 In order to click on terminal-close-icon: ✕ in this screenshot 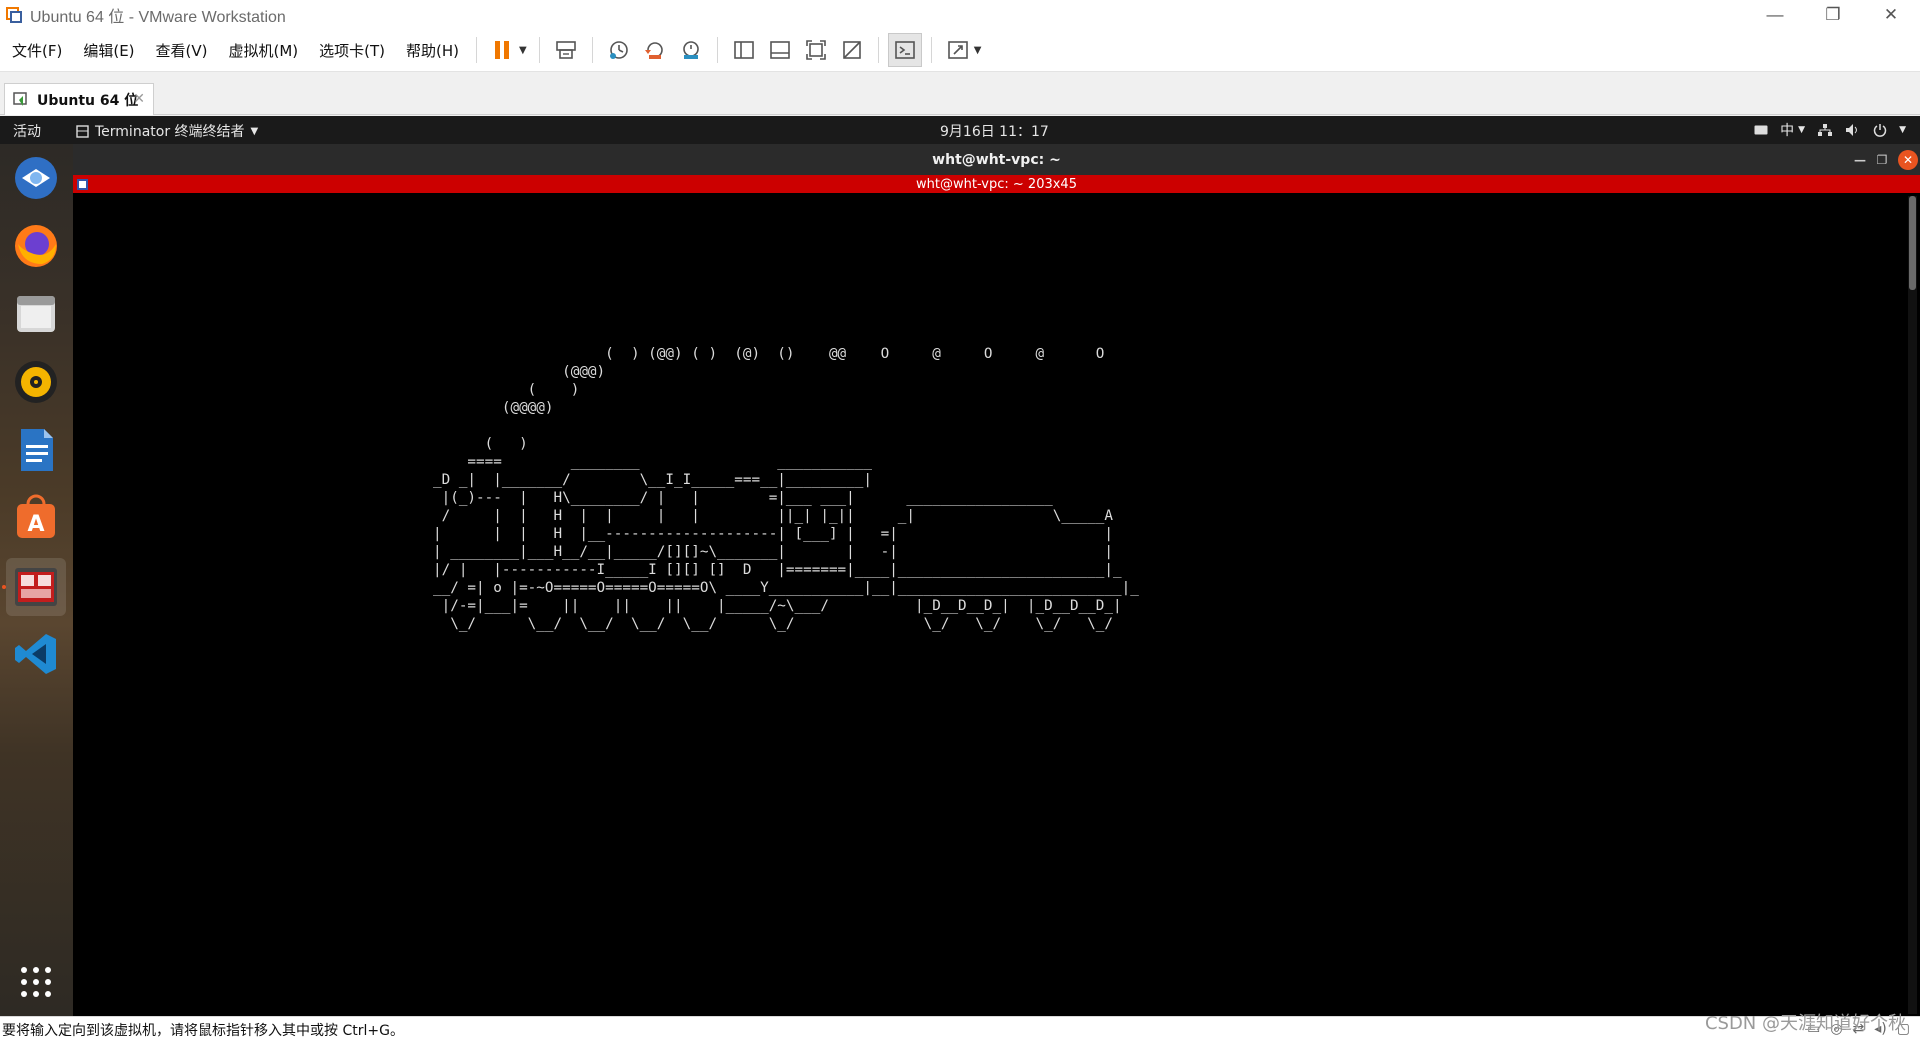, I will do `click(1908, 160)`.